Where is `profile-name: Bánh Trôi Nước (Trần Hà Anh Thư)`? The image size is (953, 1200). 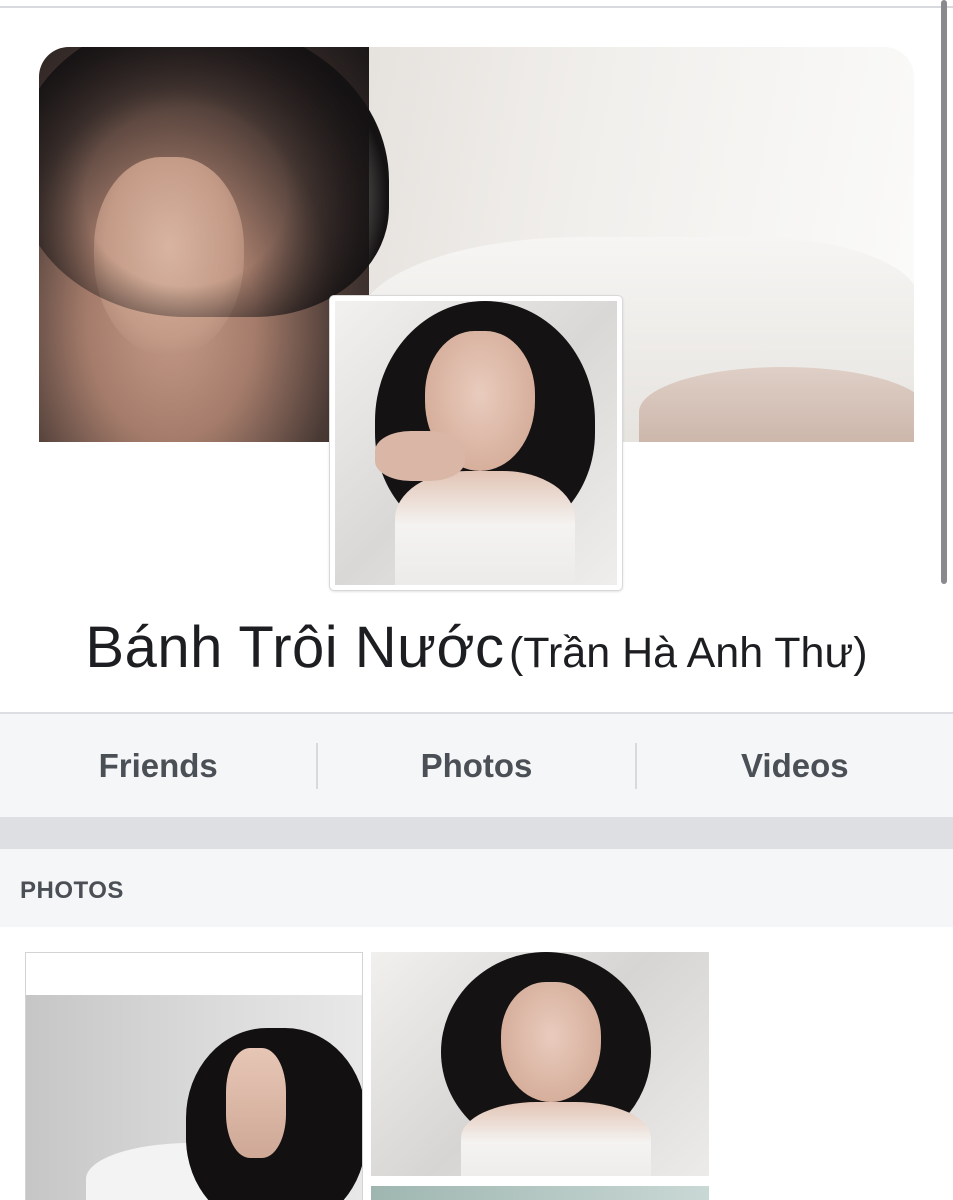 profile-name: Bánh Trôi Nước (Trần Hà Anh Thư) is located at coordinates (476, 647).